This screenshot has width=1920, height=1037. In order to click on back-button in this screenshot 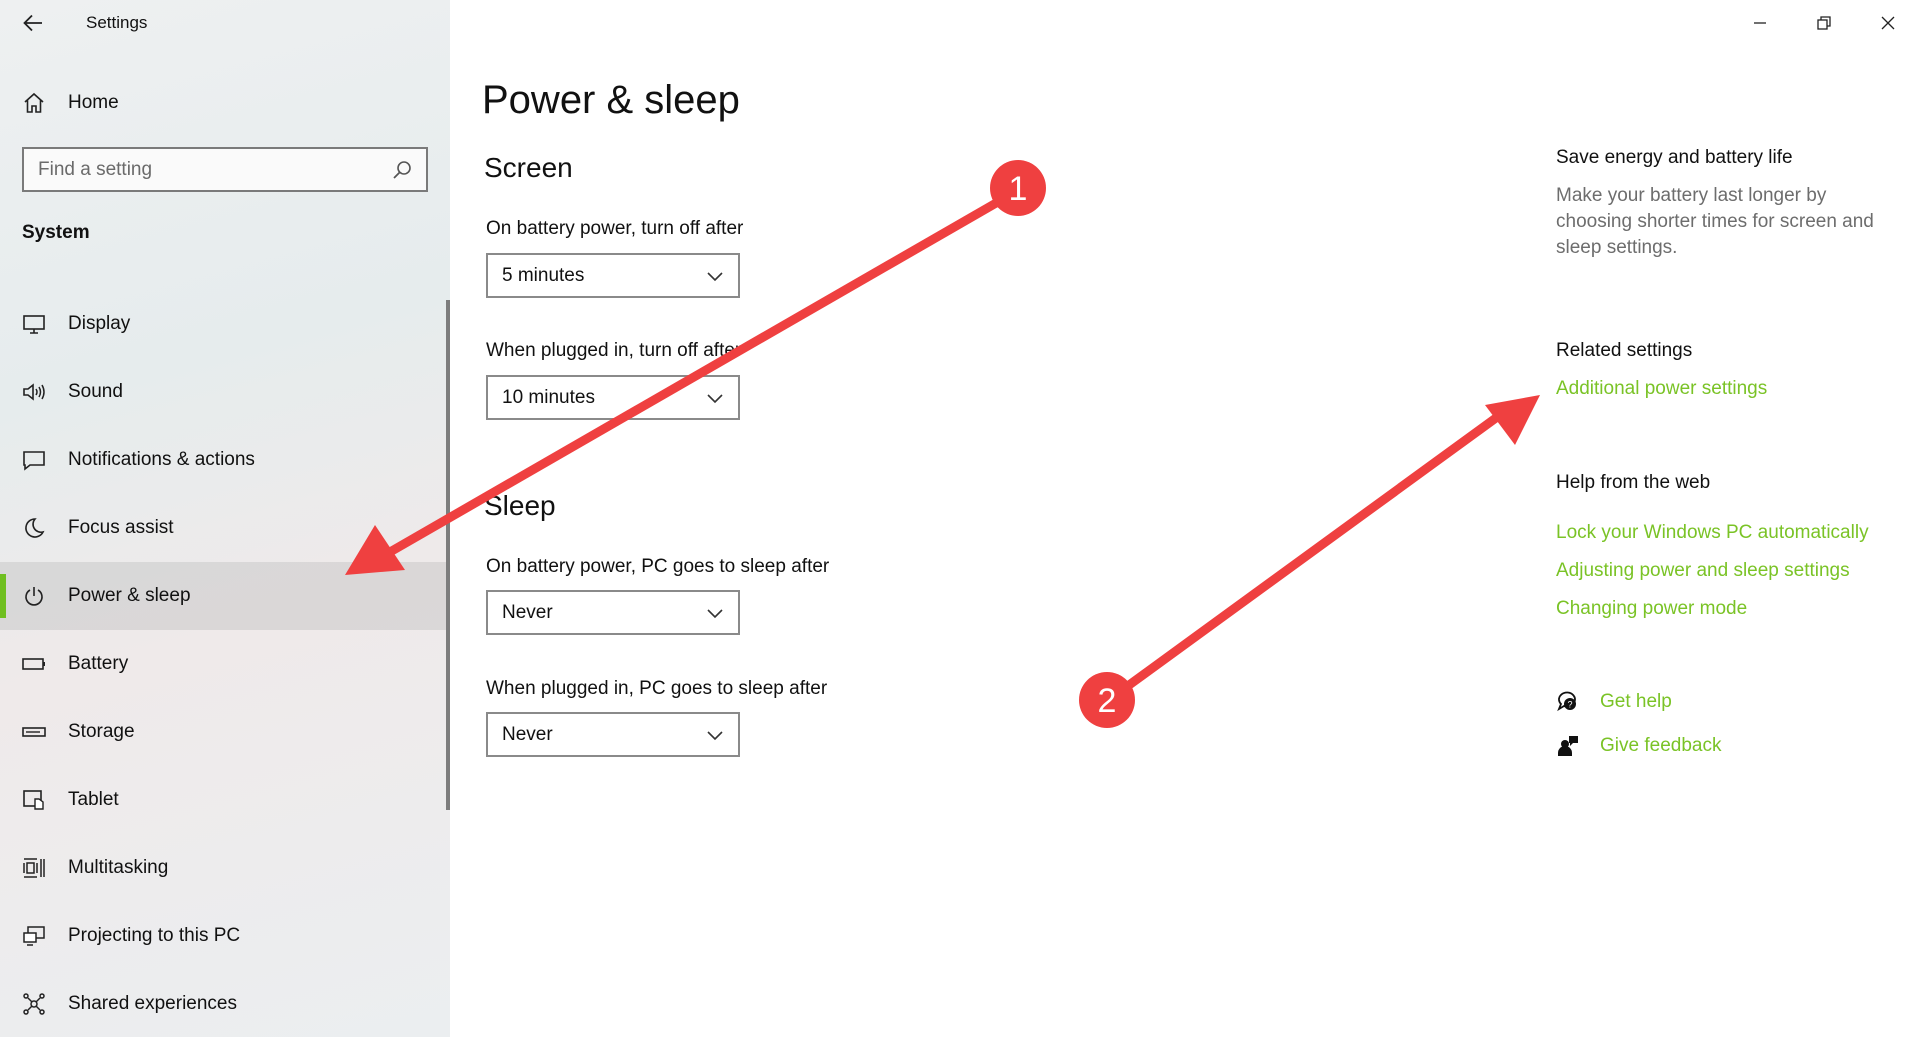, I will do `click(33, 23)`.